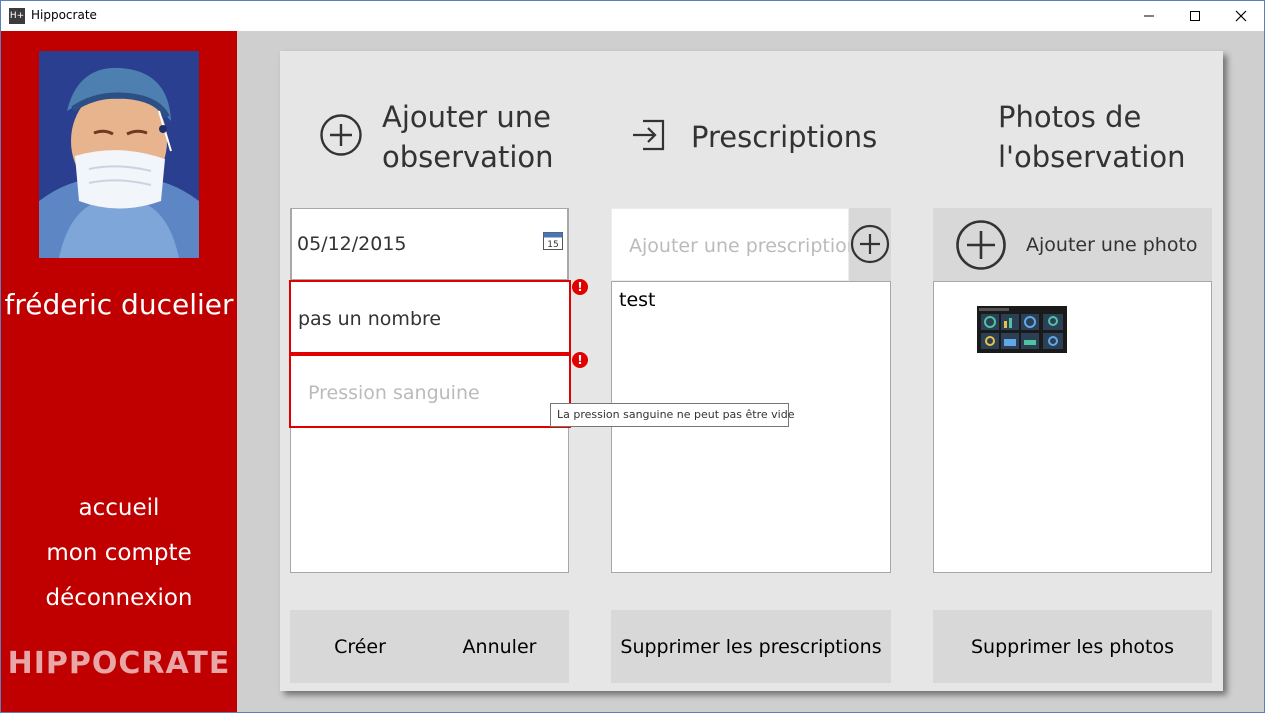  I want to click on weight-field: pas un nombre, so click(430, 317).